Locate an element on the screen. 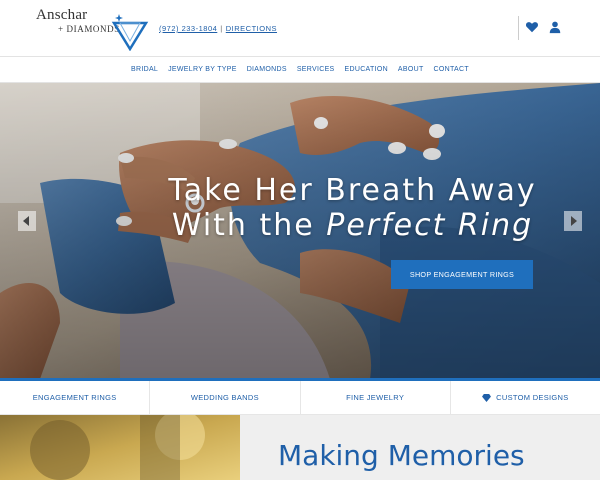 This screenshot has height=480, width=600. section-title: Making Memories is located at coordinates (401, 455).